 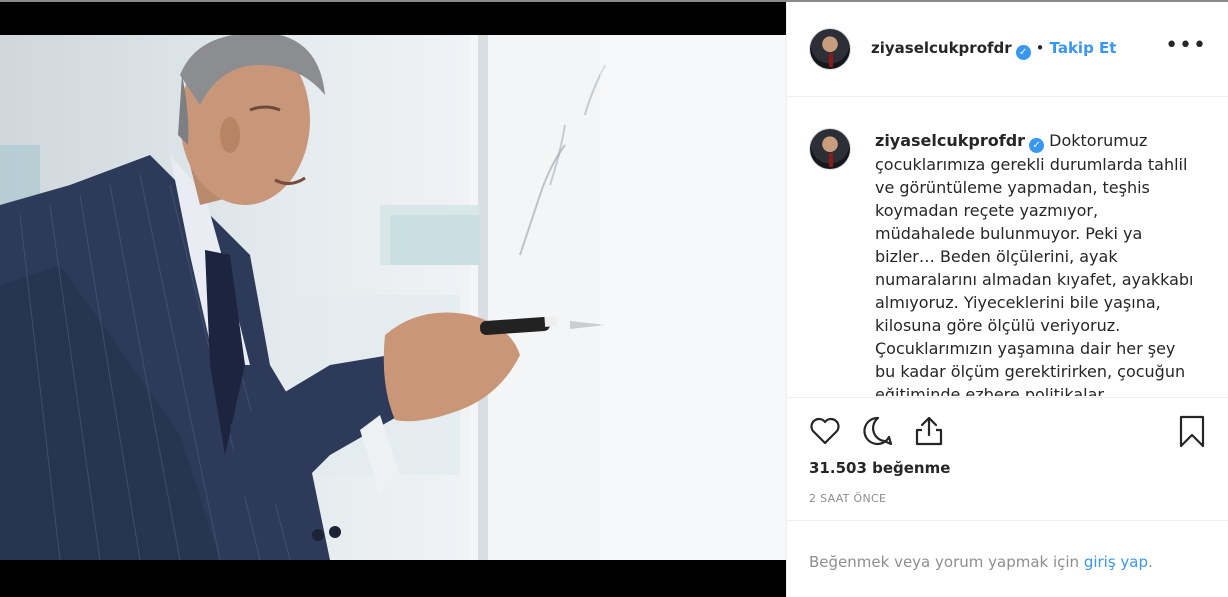 I want to click on post-timestamp: 2 SAAT ÖNCE, so click(x=847, y=498).